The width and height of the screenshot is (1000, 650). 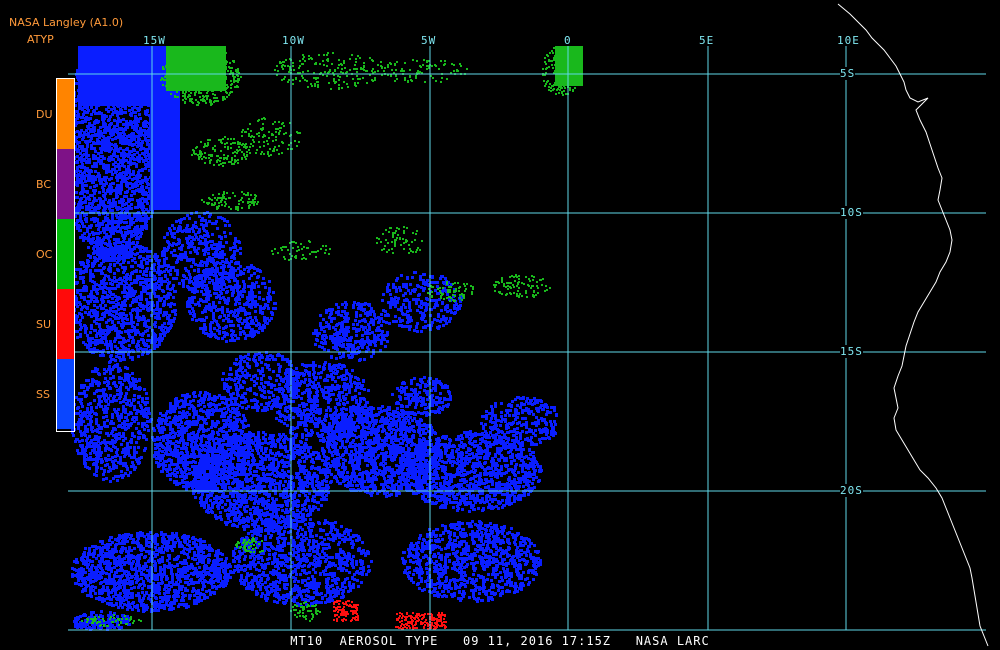 What do you see at coordinates (851, 351) in the screenshot?
I see `latitude-label: 15S` at bounding box center [851, 351].